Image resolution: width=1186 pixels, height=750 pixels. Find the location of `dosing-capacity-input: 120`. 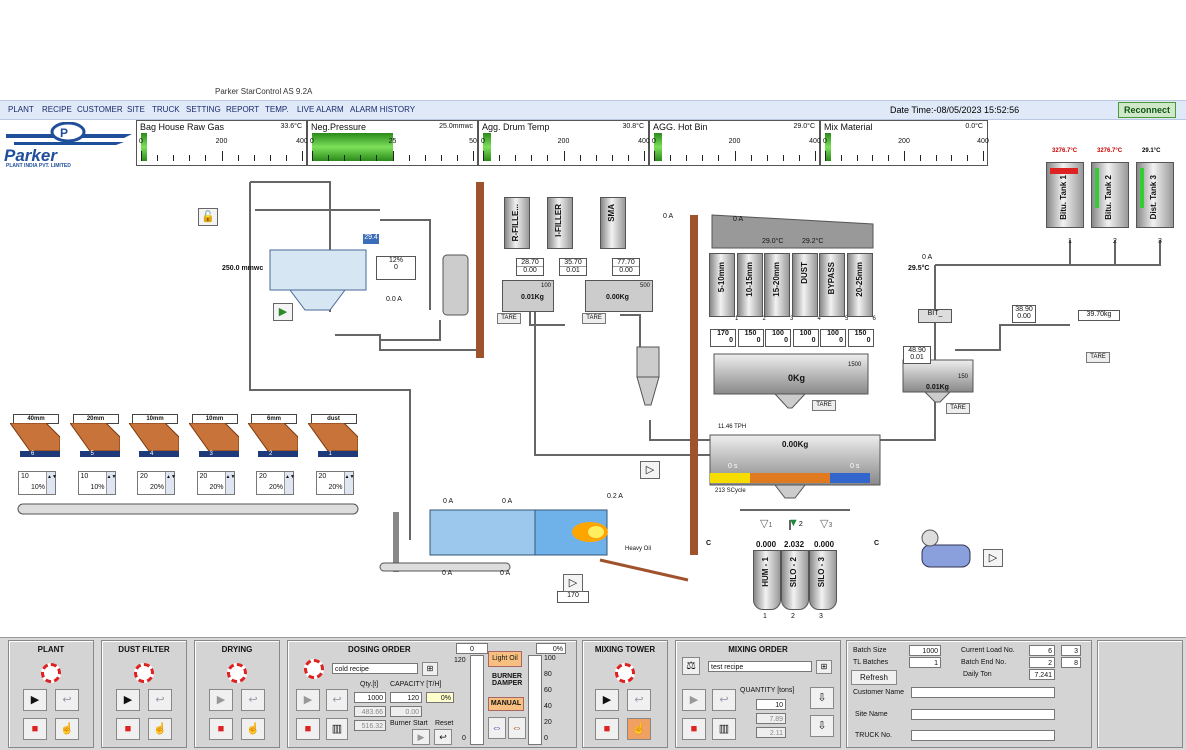

dosing-capacity-input: 120 is located at coordinates (406, 697).